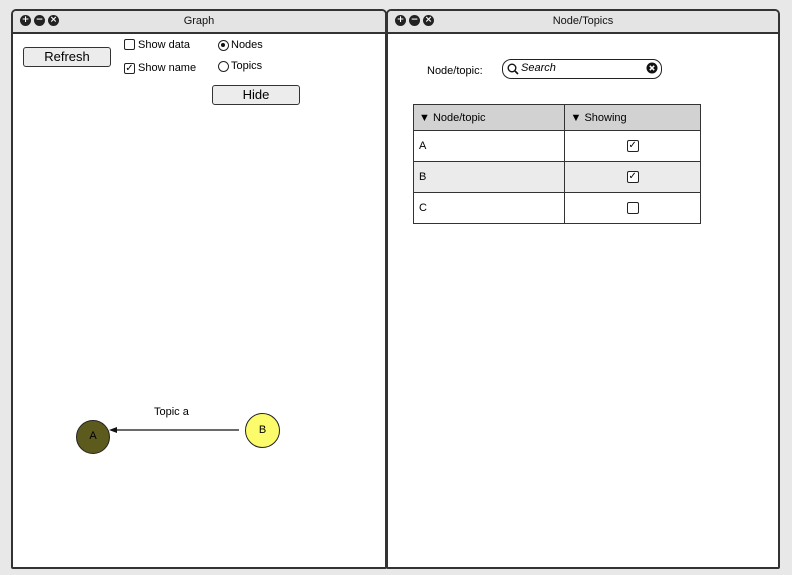 The width and height of the screenshot is (792, 575). Describe the element at coordinates (538, 68) in the screenshot. I see `search-placeholder: Search` at that location.